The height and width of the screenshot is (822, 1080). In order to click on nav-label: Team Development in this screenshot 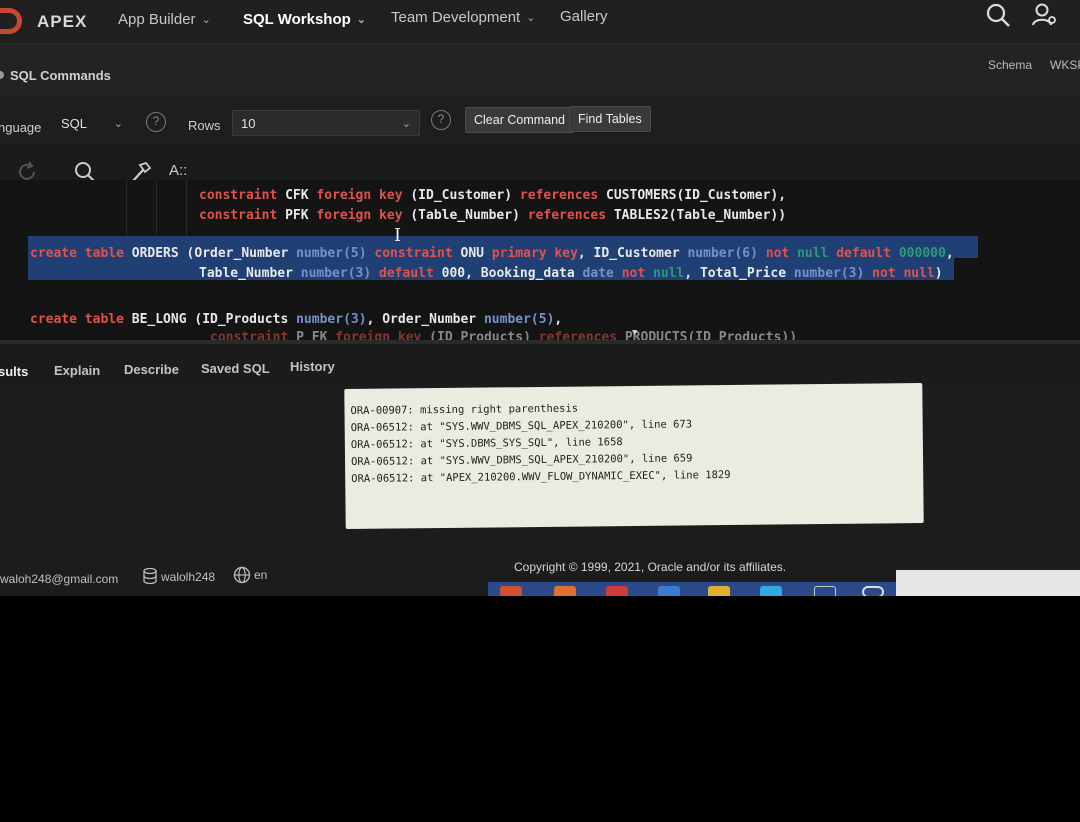, I will do `click(456, 17)`.